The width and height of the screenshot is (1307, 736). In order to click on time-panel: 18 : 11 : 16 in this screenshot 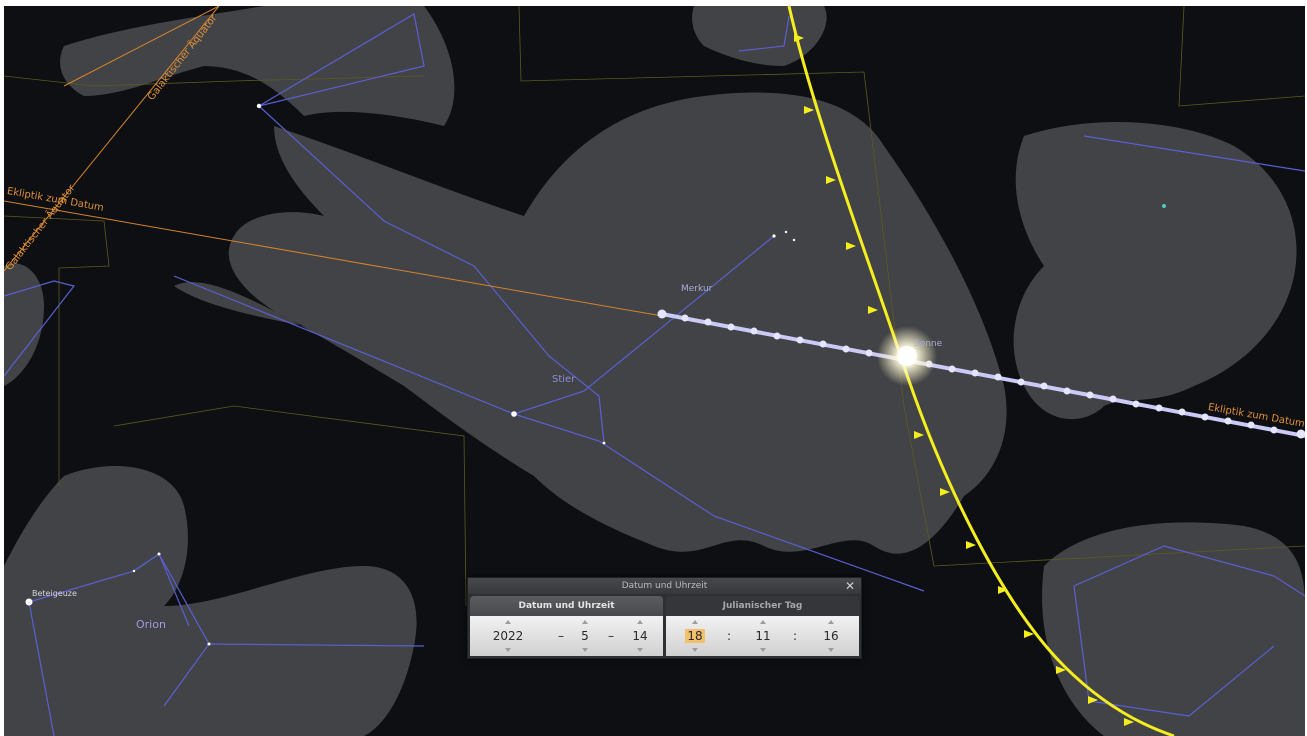, I will do `click(762, 636)`.